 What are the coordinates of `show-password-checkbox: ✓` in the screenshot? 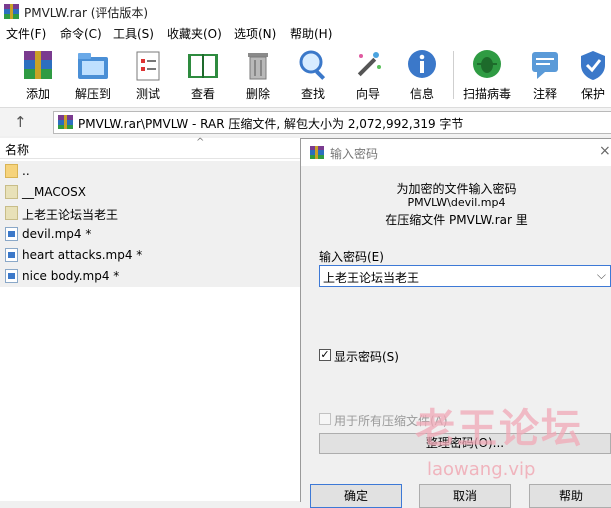 It's located at (325, 355).